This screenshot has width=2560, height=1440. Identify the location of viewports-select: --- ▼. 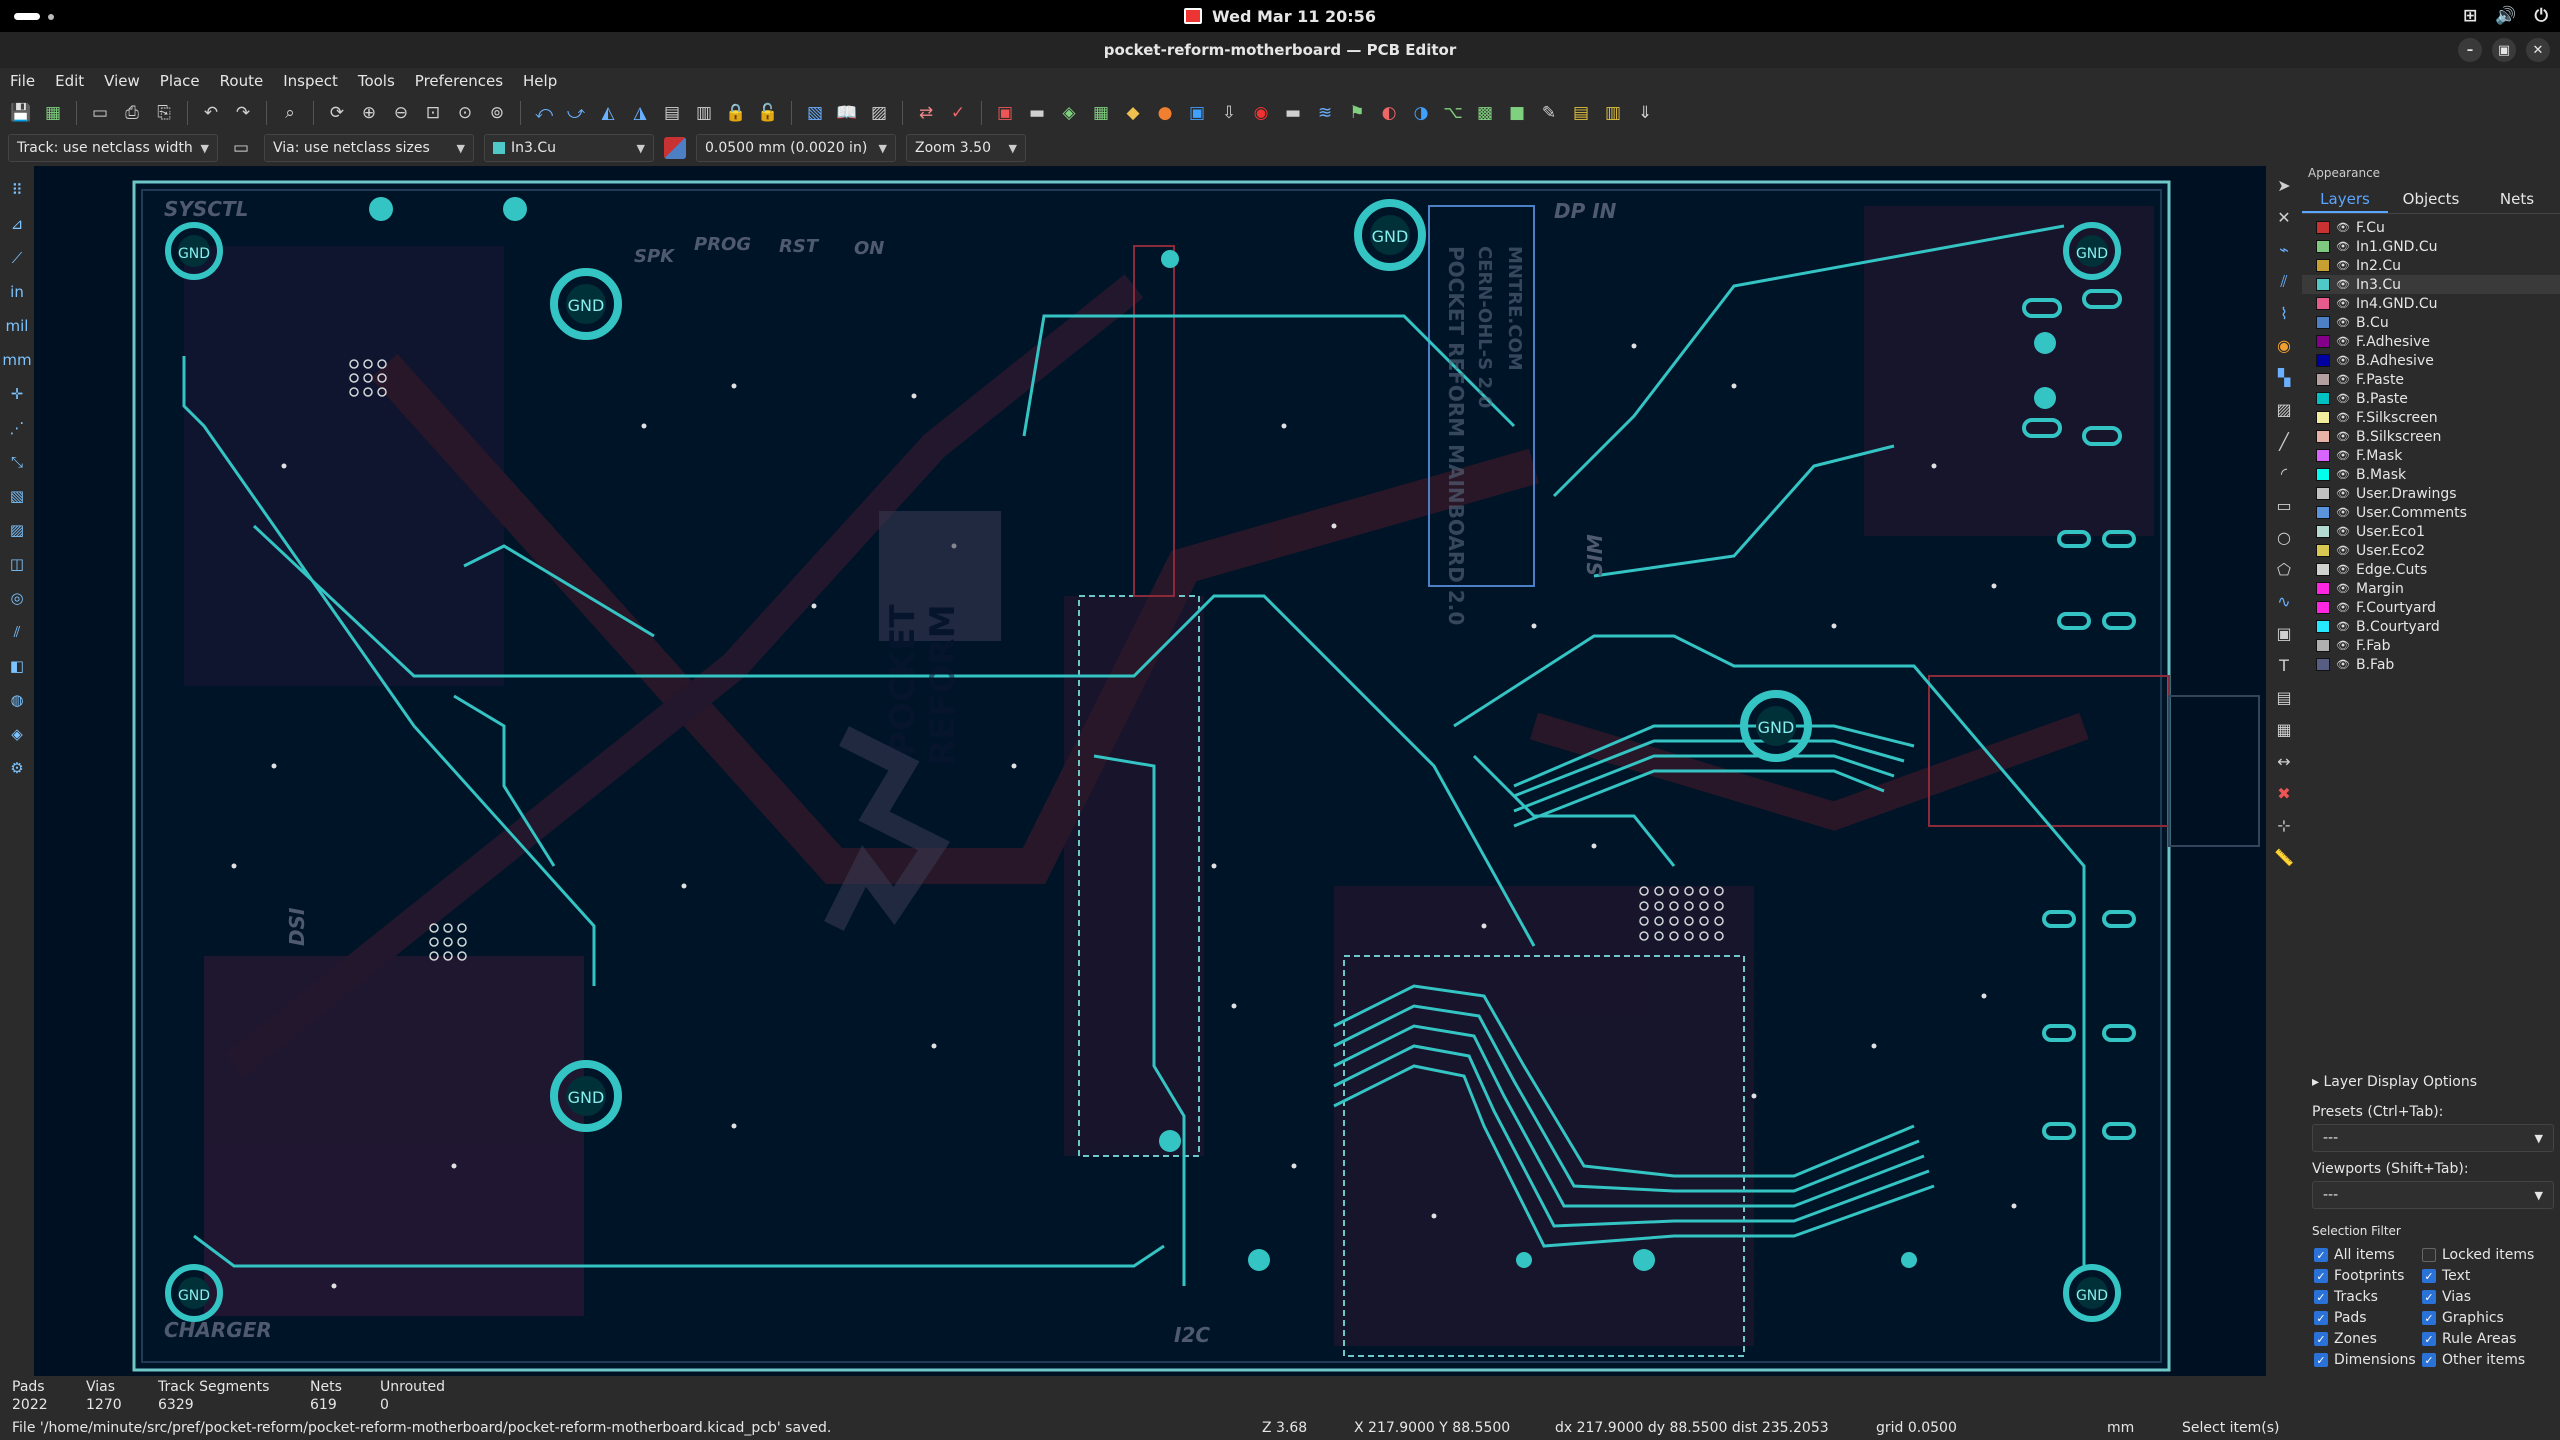
(2433, 1195).